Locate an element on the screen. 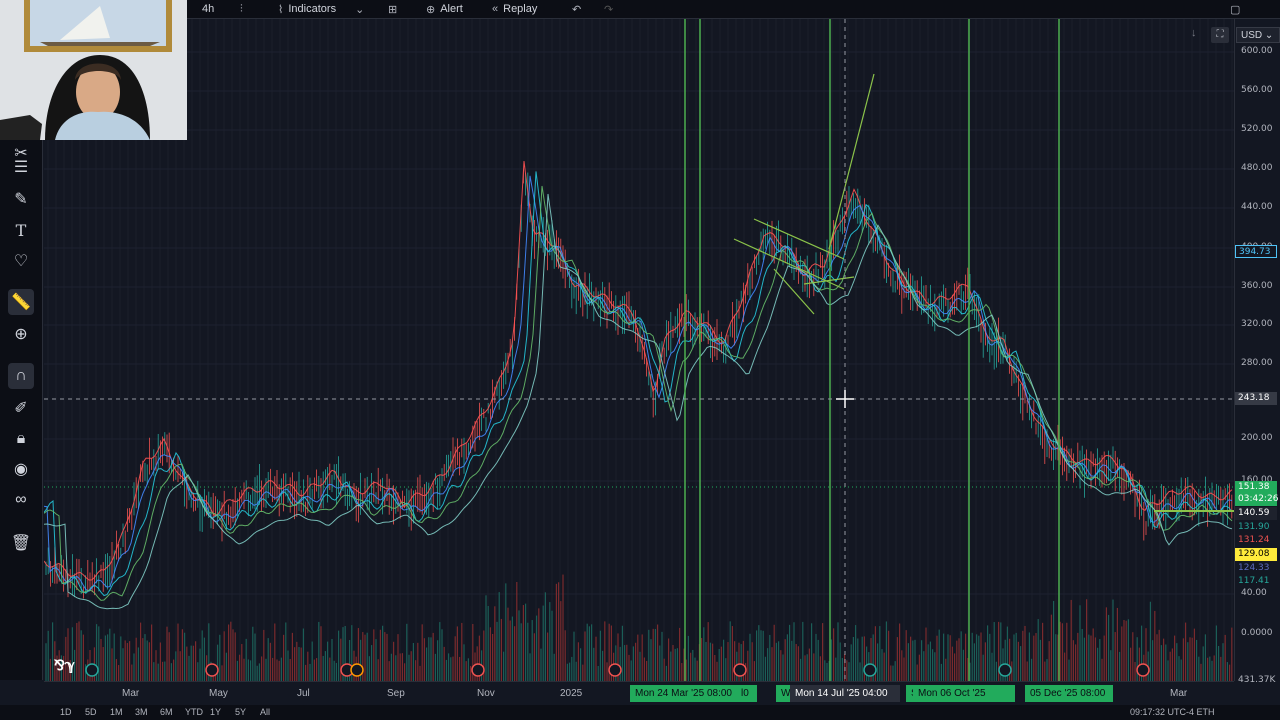 This screenshot has height=720, width=1280. price-tag: 117.41 is located at coordinates (1256, 581).